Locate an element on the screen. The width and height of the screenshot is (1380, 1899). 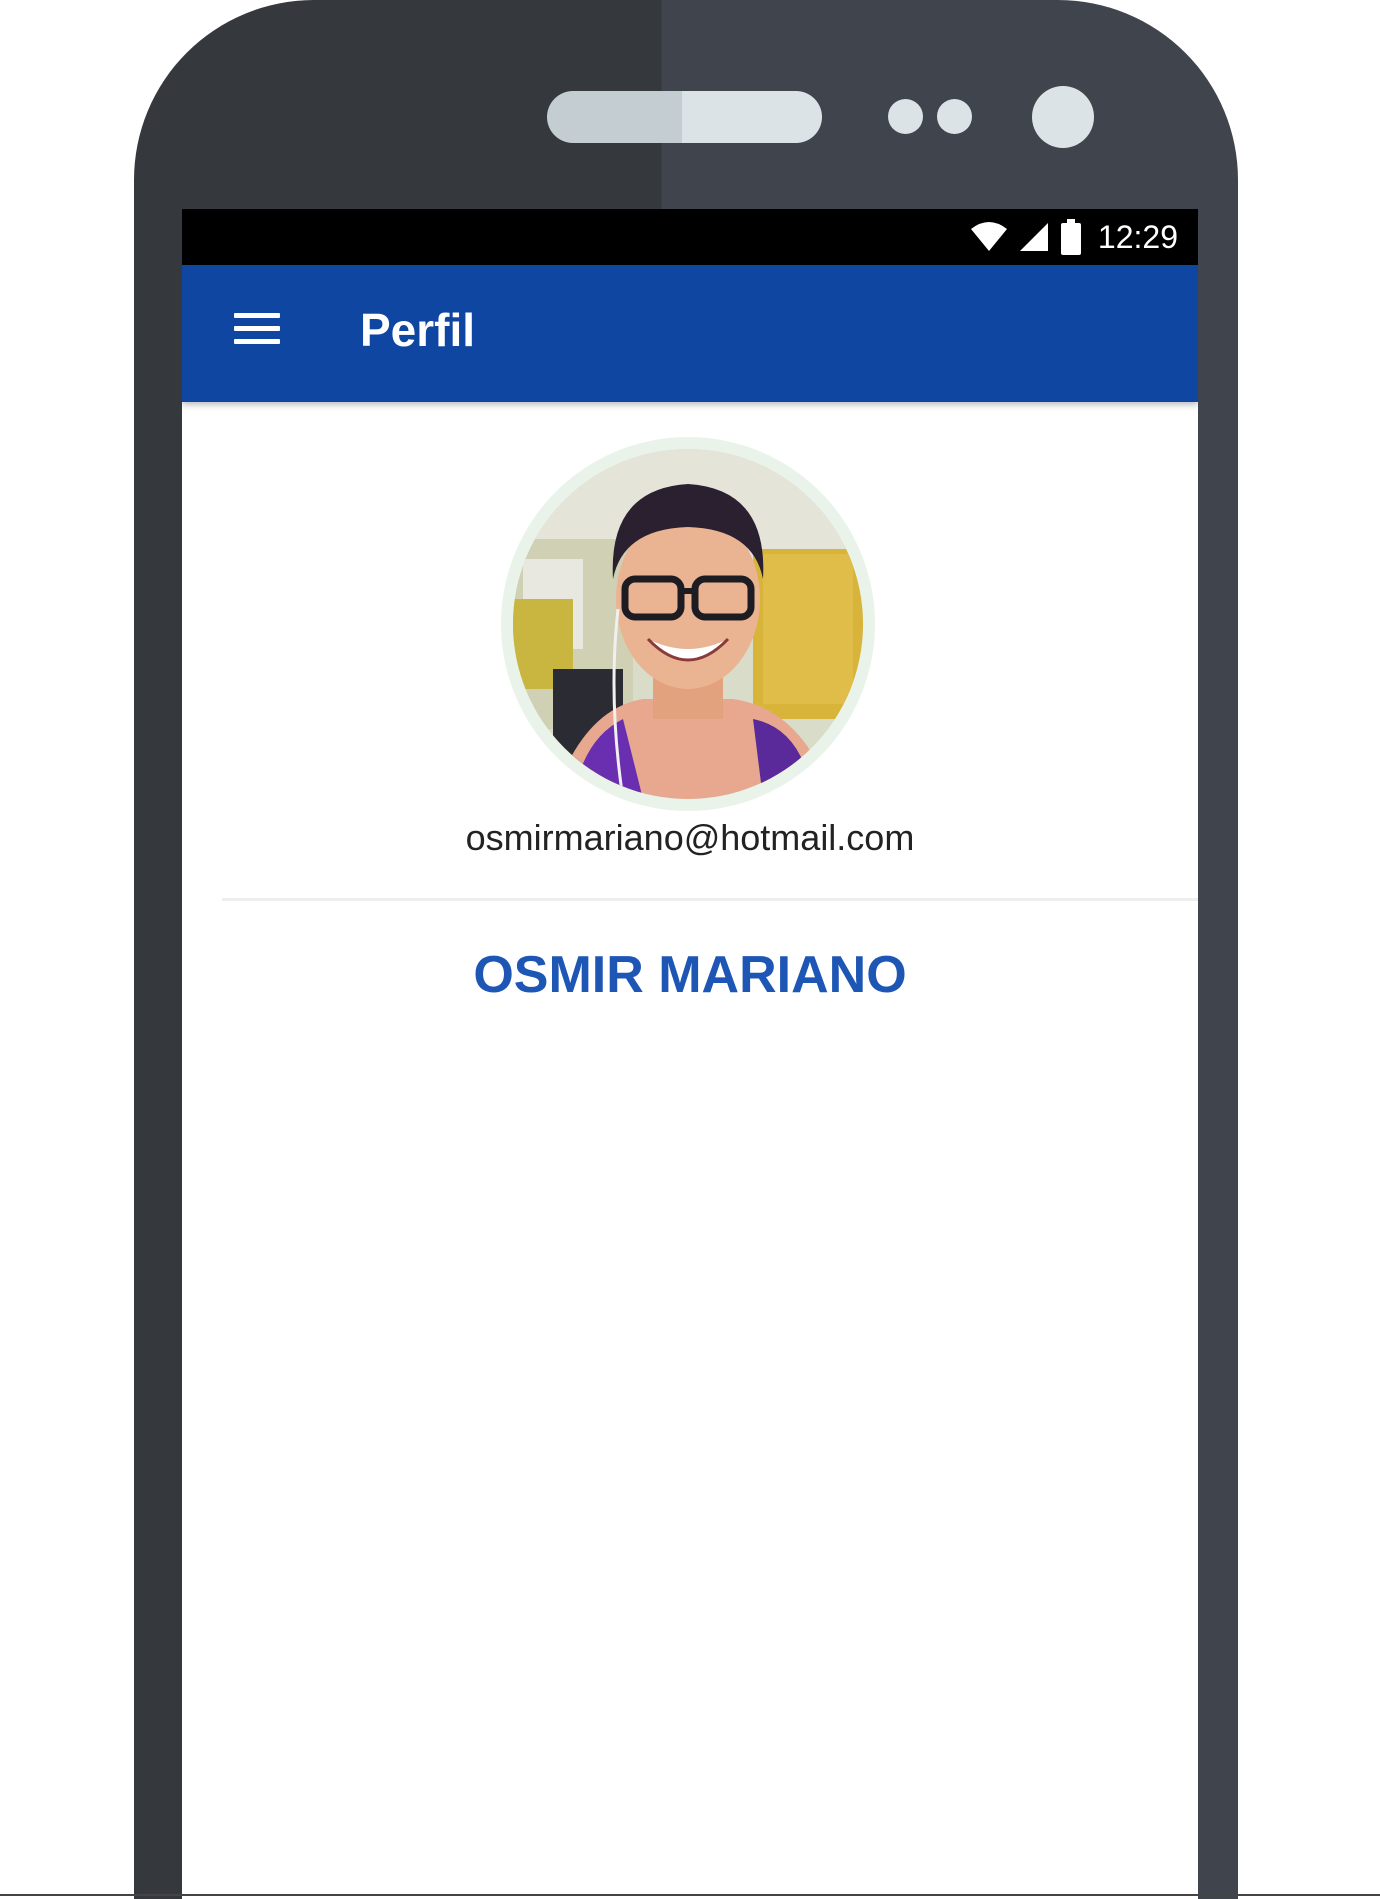
phone-front-camera is located at coordinates (1063, 117).